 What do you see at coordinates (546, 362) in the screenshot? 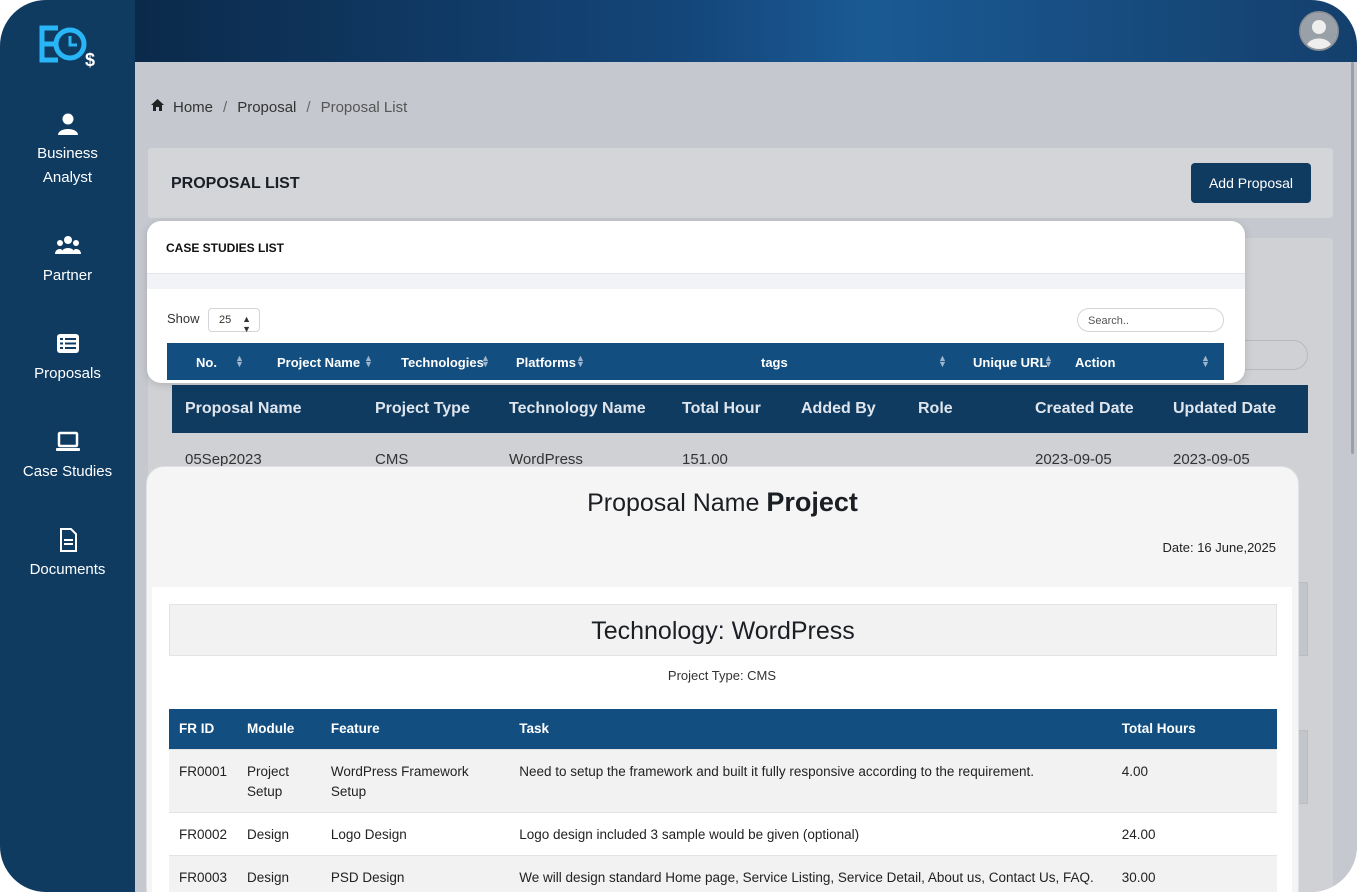
I see `col-platforms: Platforms` at bounding box center [546, 362].